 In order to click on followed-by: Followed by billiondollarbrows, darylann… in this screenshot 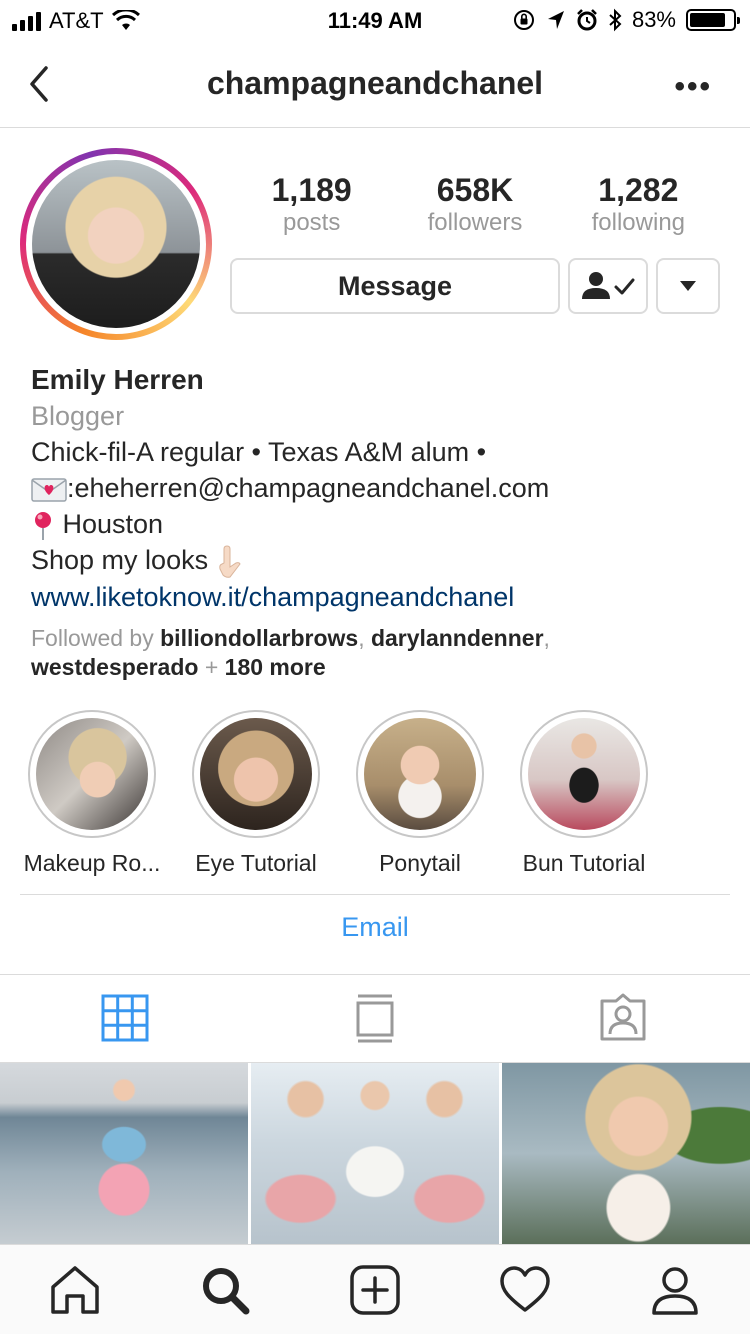, I will do `click(381, 653)`.